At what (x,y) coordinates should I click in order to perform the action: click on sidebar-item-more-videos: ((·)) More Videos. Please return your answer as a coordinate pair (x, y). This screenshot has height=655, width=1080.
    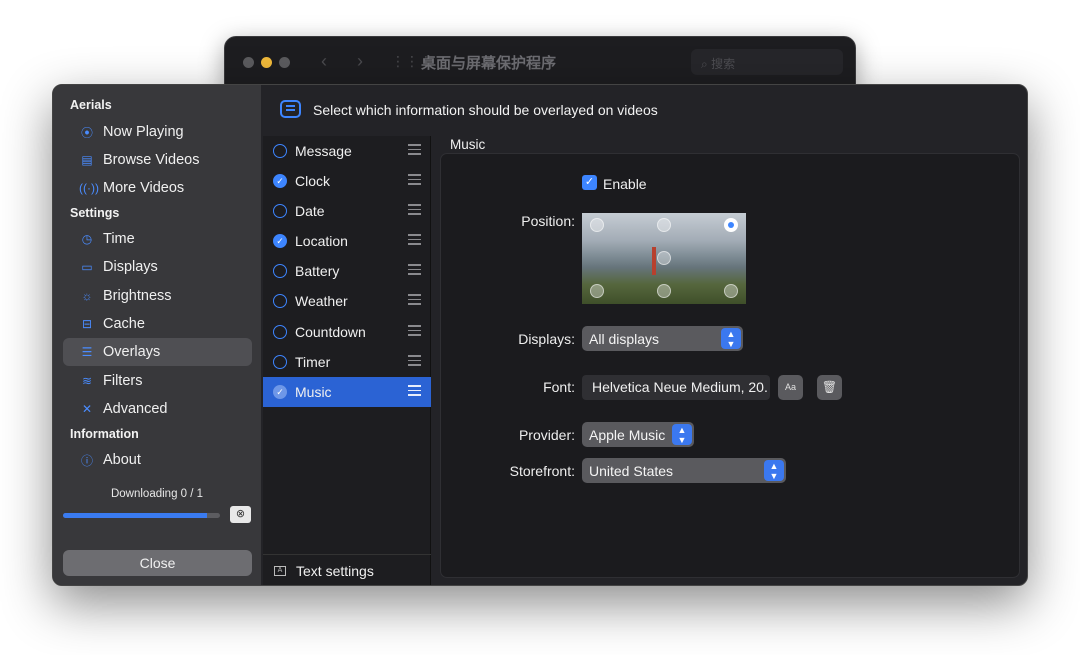
    Looking at the image, I should click on (157, 188).